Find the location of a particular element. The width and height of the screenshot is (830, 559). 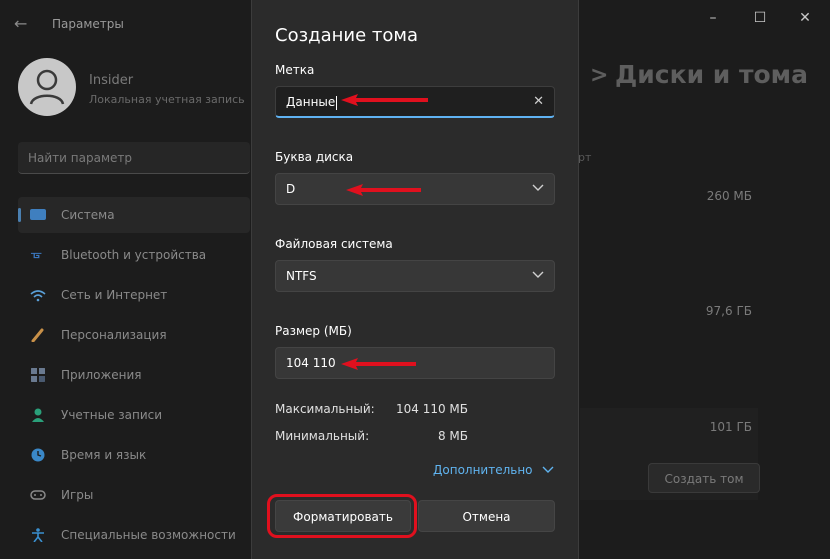

sidebar-item-label: Специальные возможности is located at coordinates (148, 535).